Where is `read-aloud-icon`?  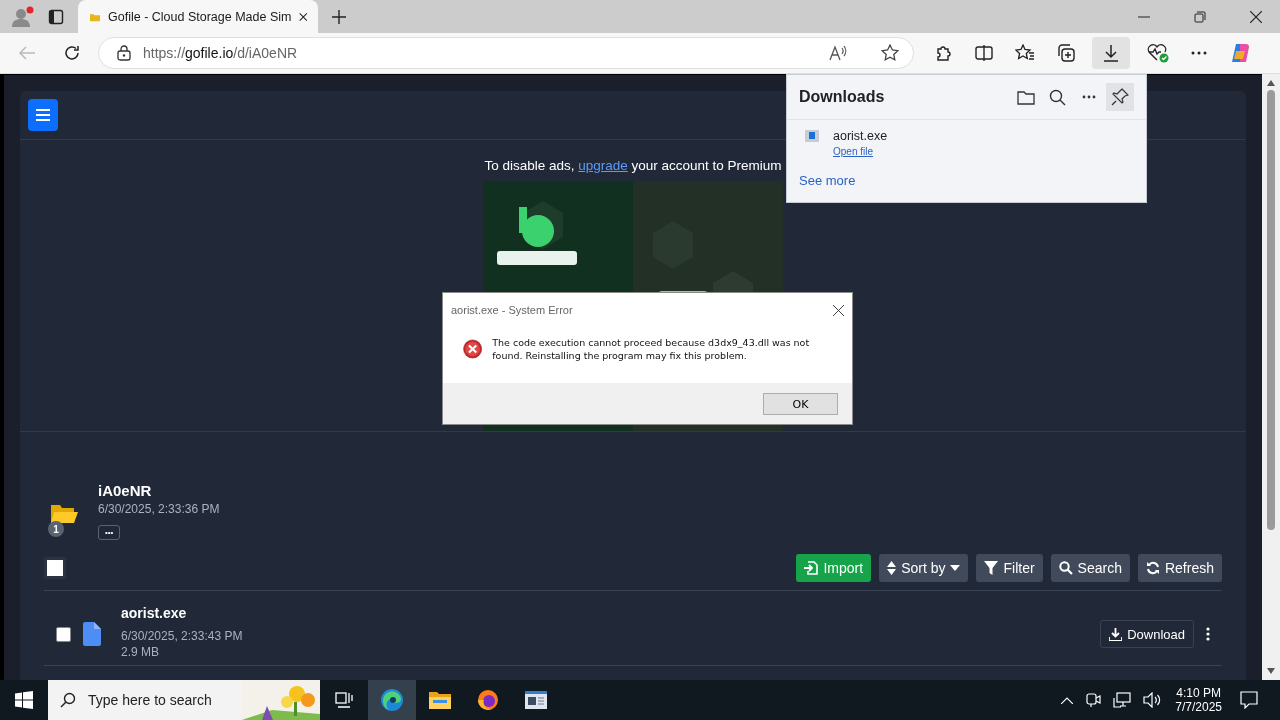 read-aloud-icon is located at coordinates (839, 53).